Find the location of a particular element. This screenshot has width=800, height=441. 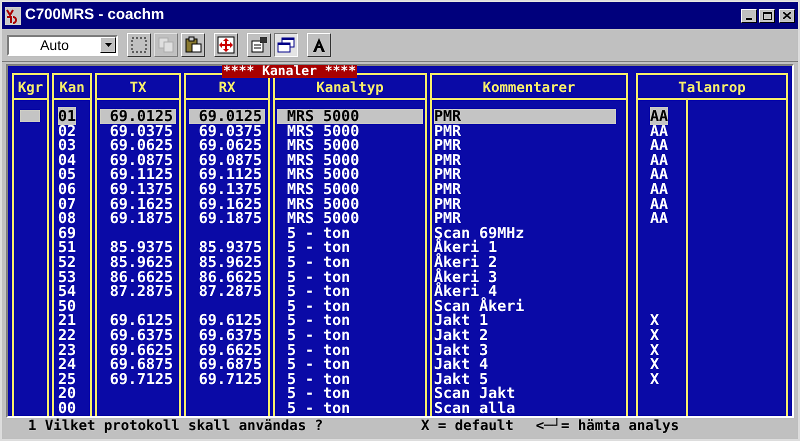

table-cell-text: Jakt 2 is located at coordinates (462, 335).